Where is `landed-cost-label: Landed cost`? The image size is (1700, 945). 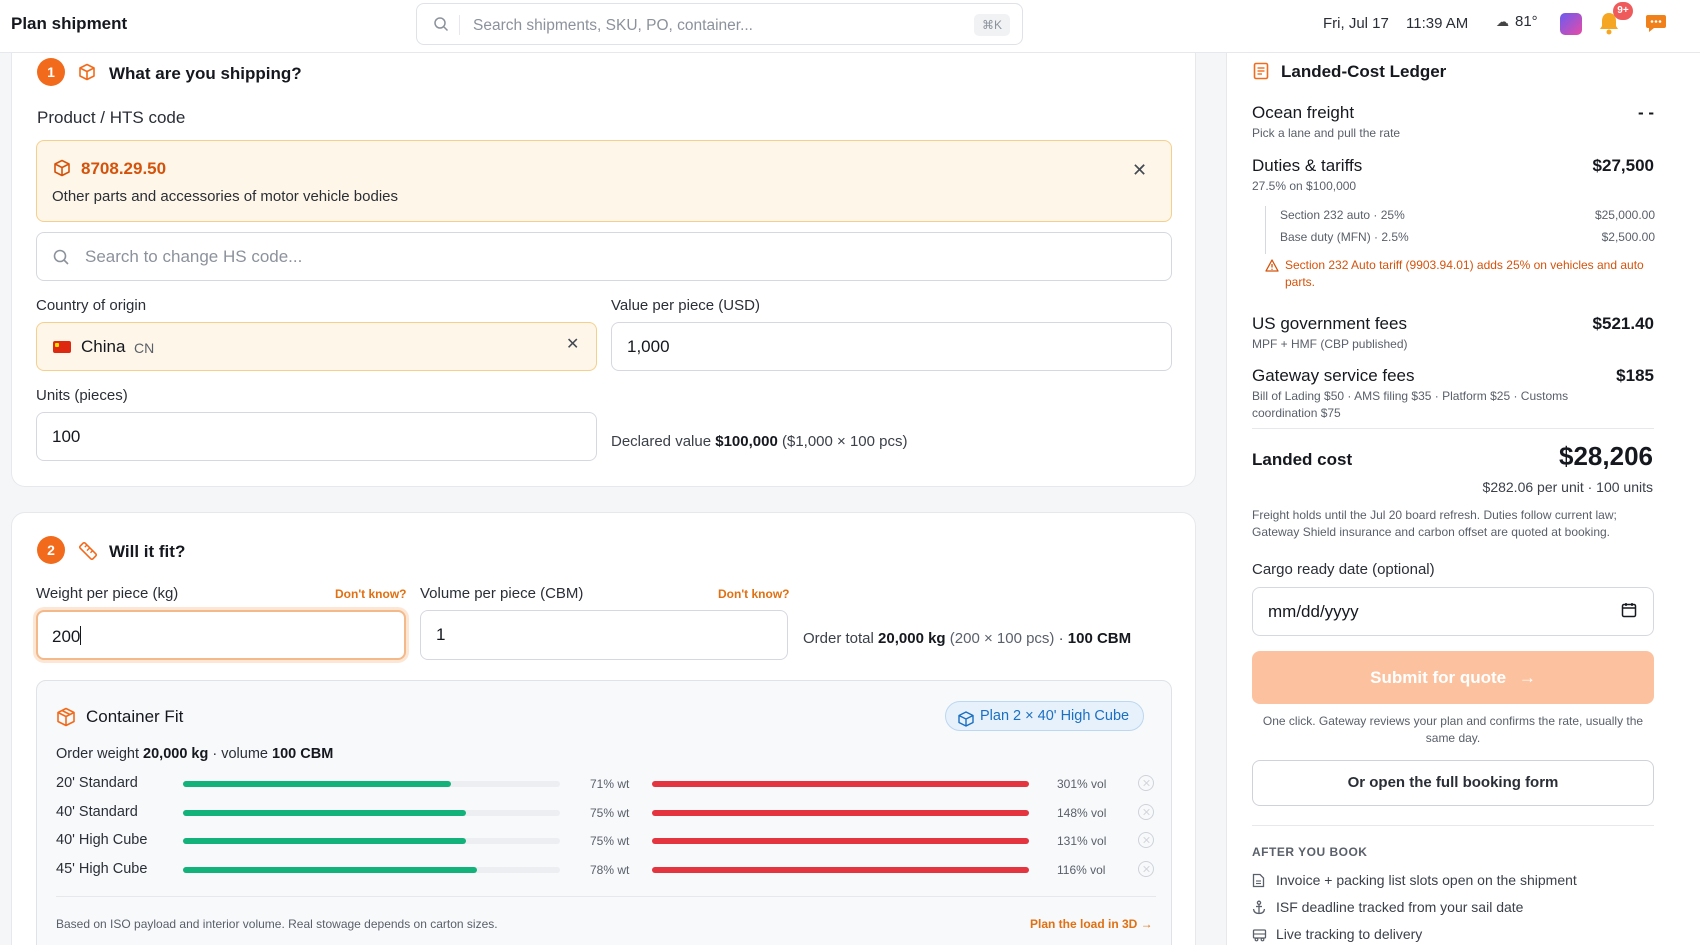 landed-cost-label: Landed cost is located at coordinates (1302, 459).